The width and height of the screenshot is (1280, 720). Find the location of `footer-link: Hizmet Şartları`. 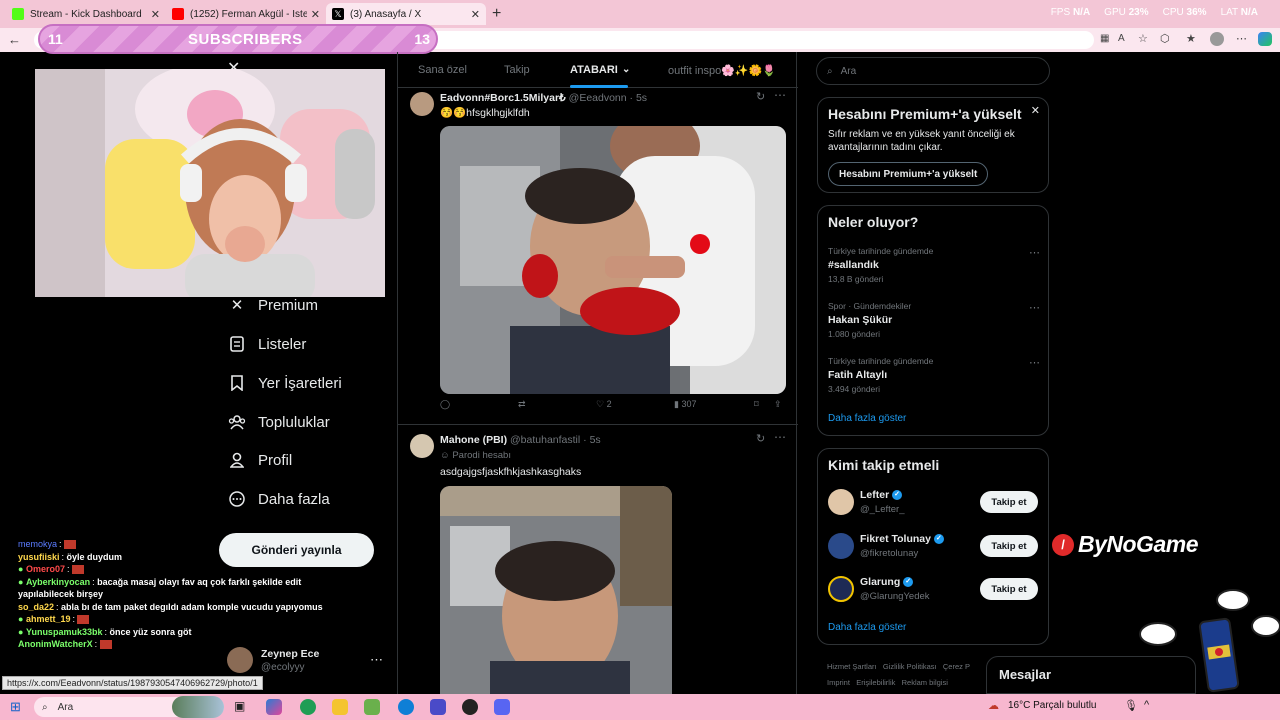

footer-link: Hizmet Şartları is located at coordinates (852, 666).